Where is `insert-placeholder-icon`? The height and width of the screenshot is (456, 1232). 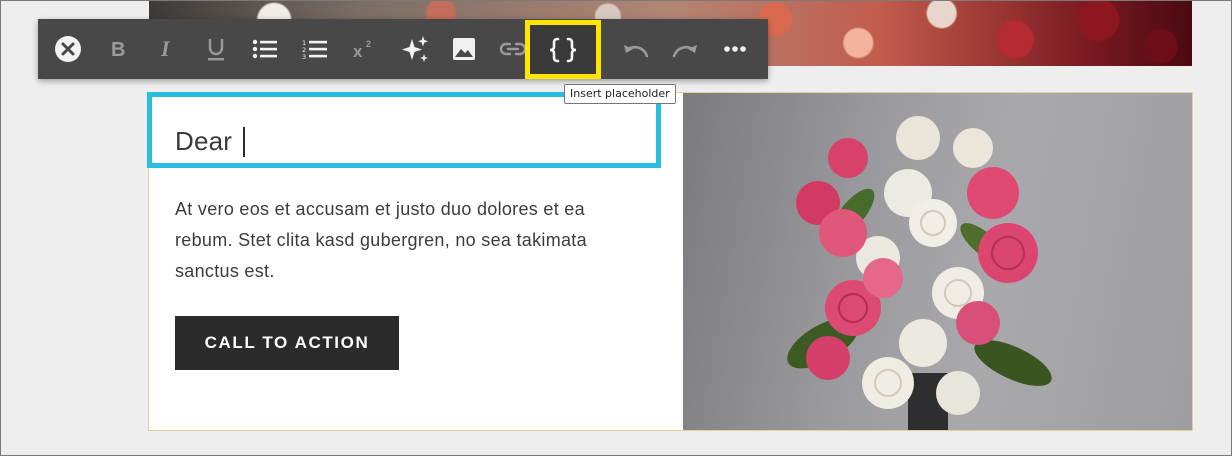 insert-placeholder-icon is located at coordinates (563, 49).